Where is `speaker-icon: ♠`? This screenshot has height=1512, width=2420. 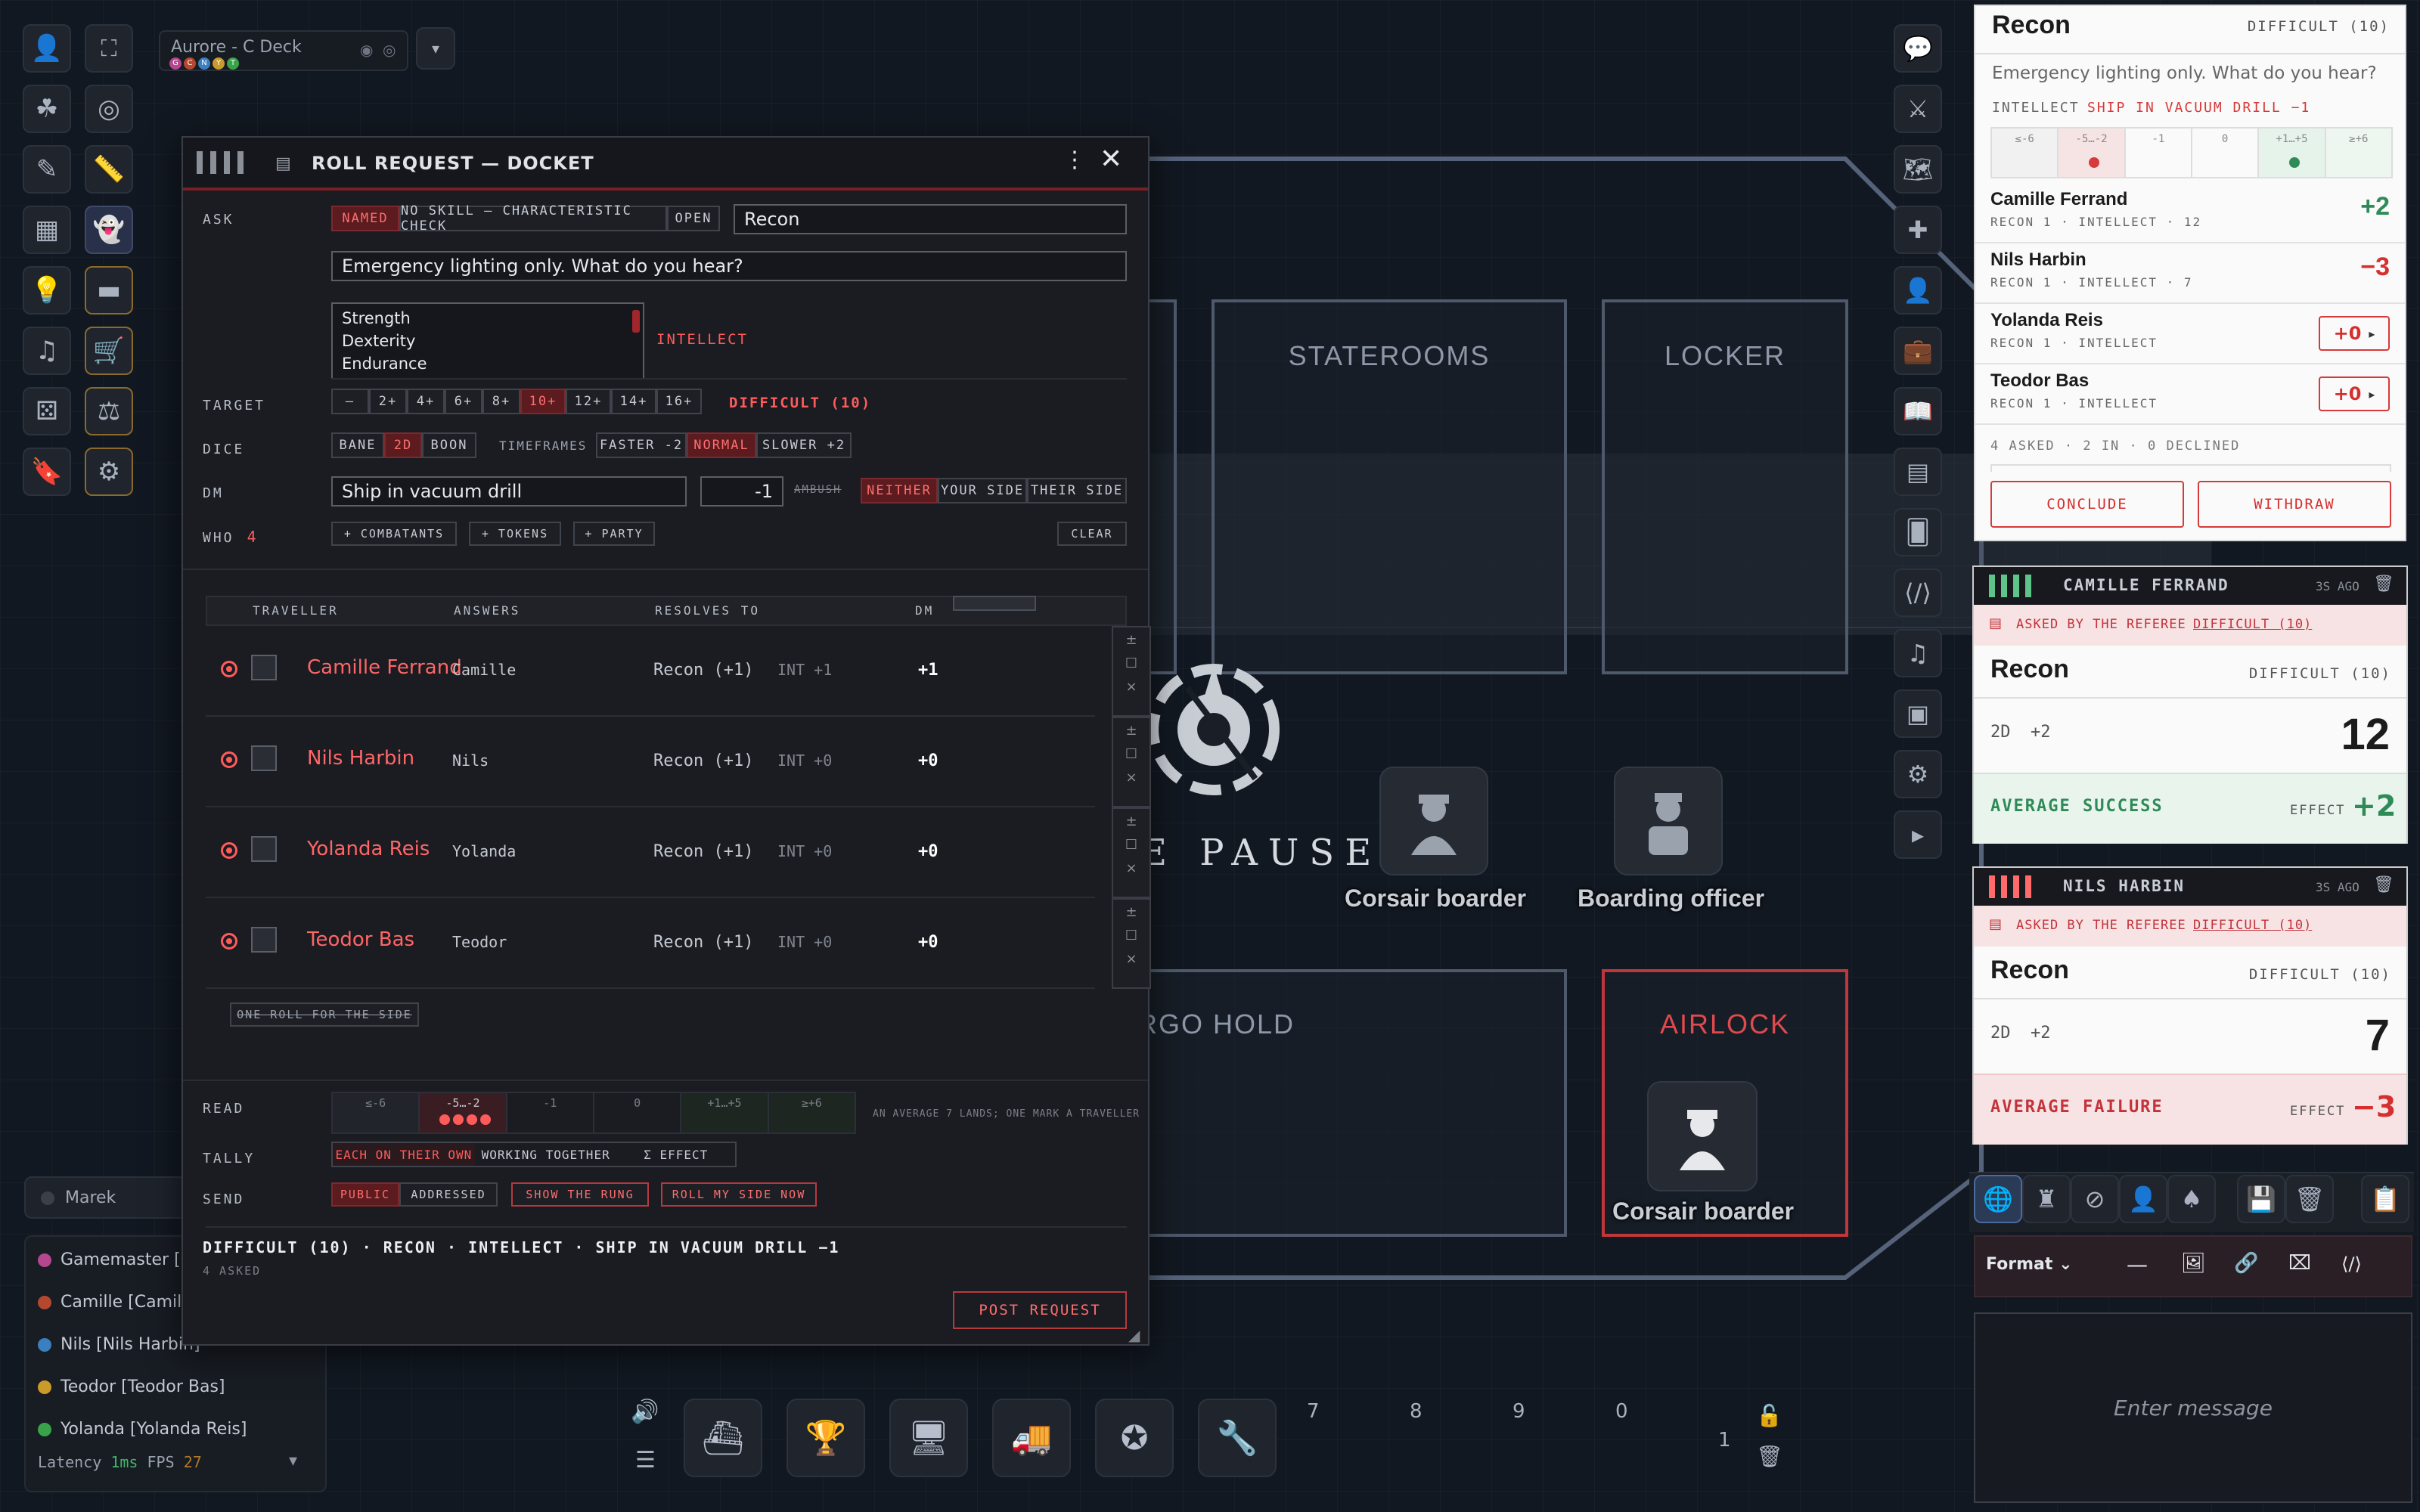
speaker-icon: ♠ is located at coordinates (2191, 1199).